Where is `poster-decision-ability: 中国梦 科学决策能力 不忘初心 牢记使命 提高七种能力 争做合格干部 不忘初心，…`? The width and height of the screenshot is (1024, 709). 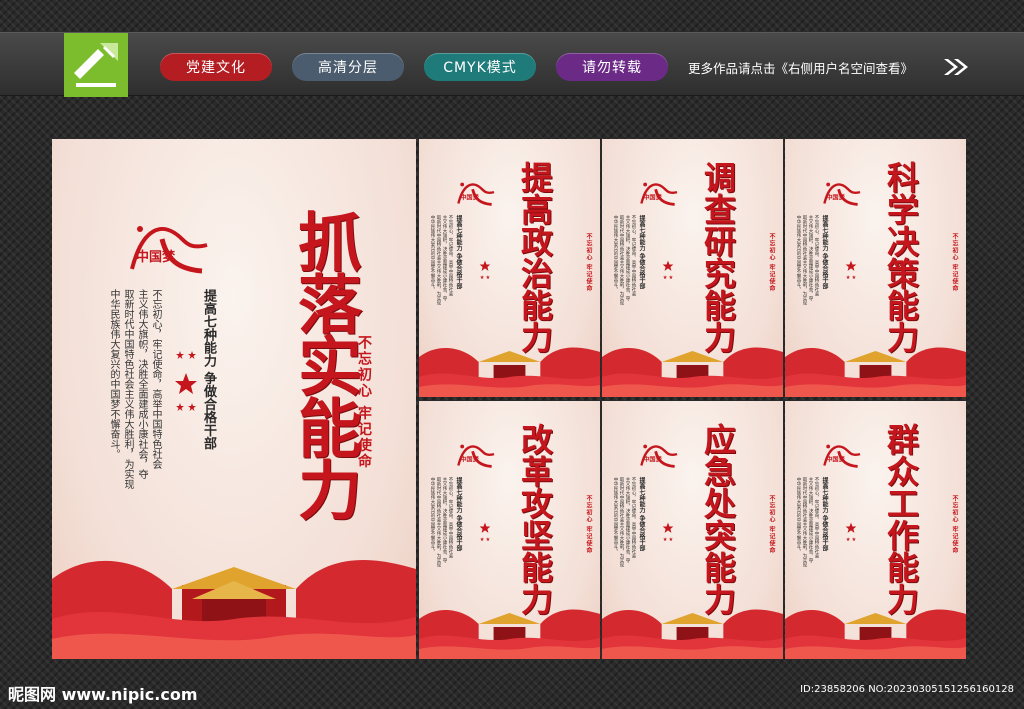 poster-decision-ability: 中国梦 科学决策能力 不忘初心 牢记使命 提高七种能力 争做合格干部 不忘初心，… is located at coordinates (875, 268).